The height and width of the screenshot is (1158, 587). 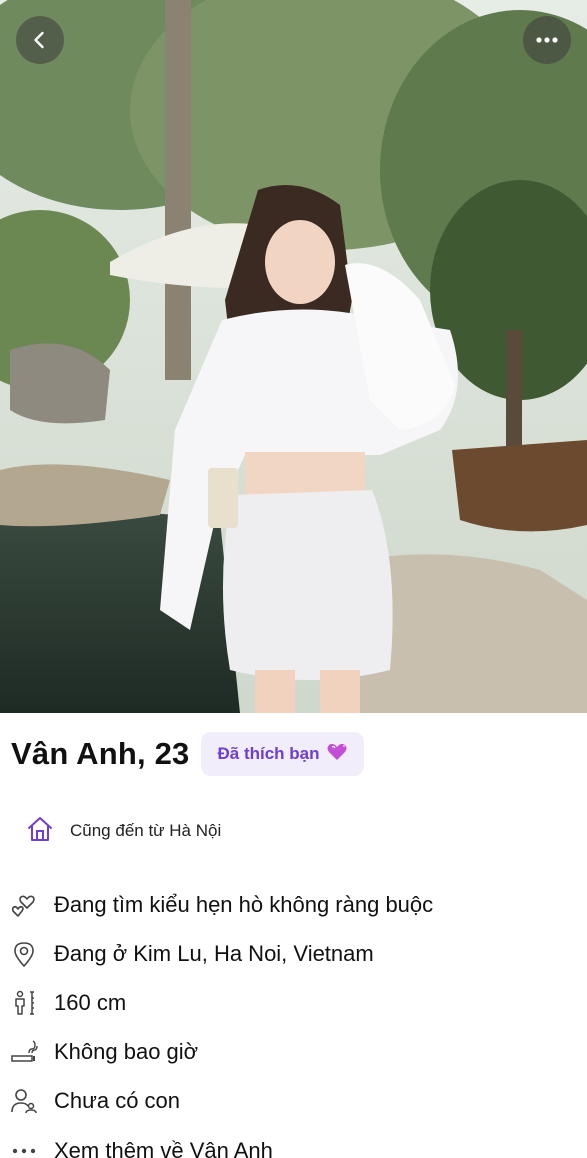 I want to click on detail-location: Đang ở Kim Lu, Ha Noi, Vietnam, so click(x=290, y=953).